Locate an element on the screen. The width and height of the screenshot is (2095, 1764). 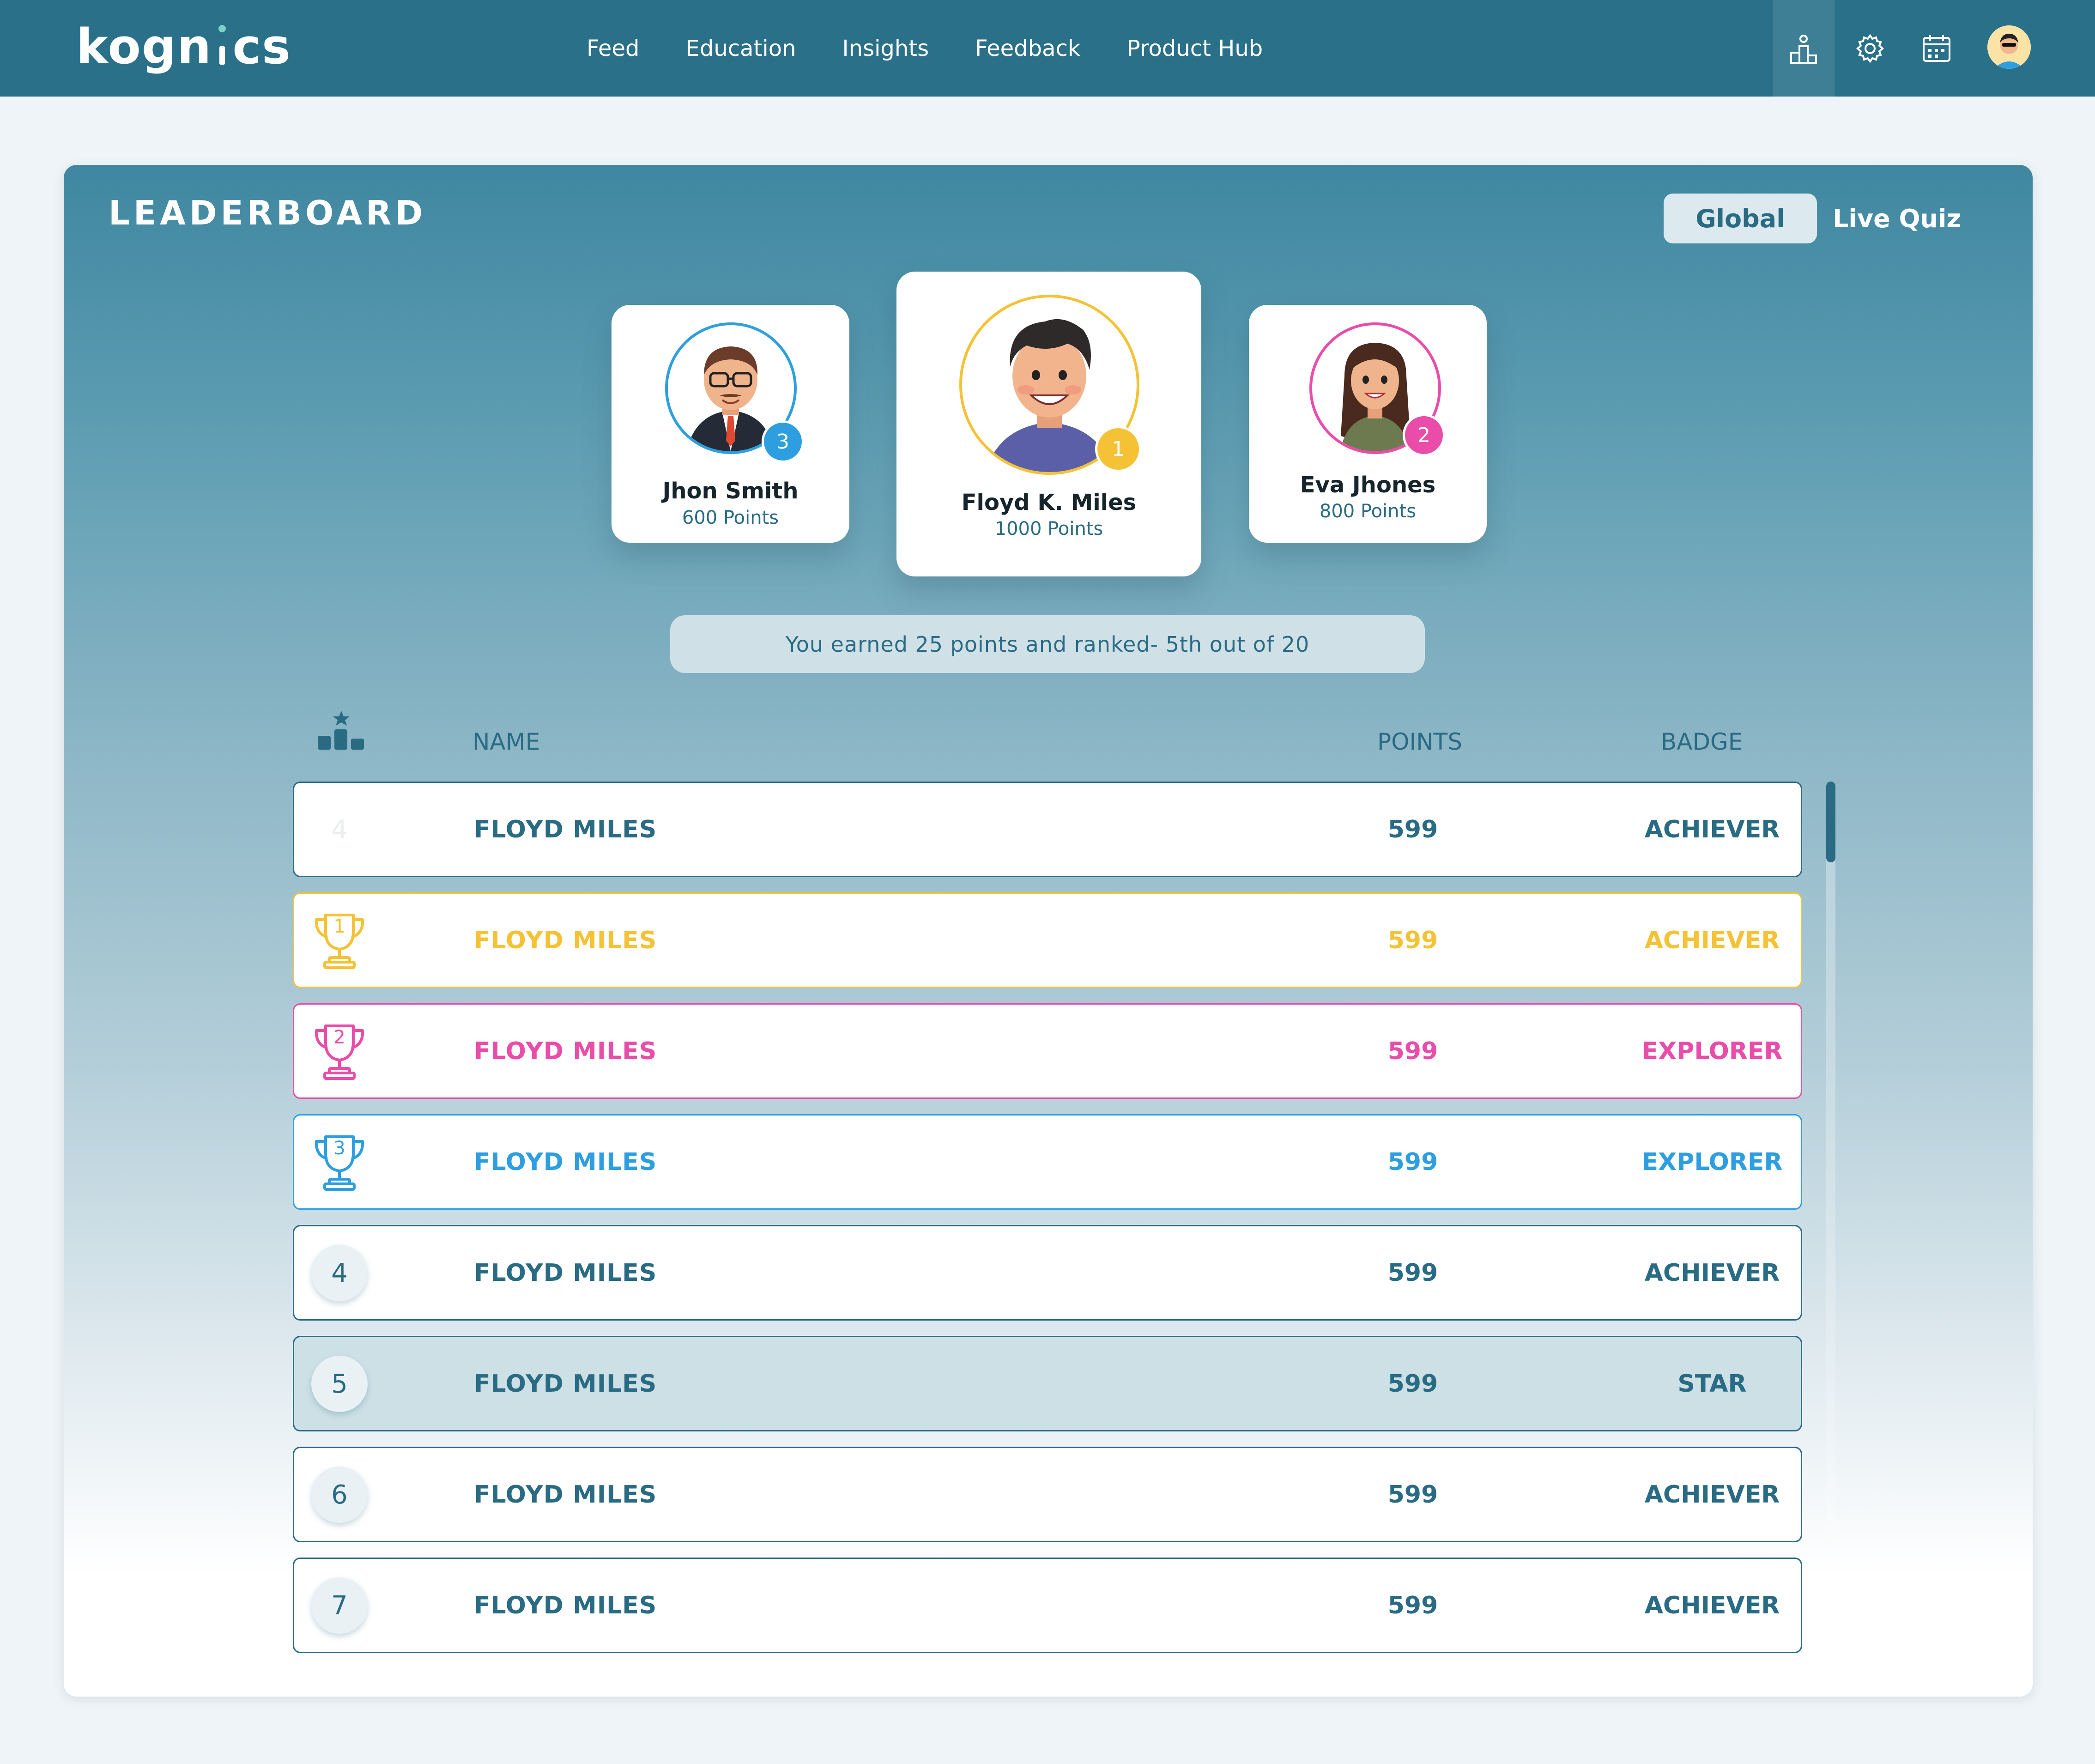
table-row: 1 FLOYD MILES 599 ACHIEVER is located at coordinates (1047, 940).